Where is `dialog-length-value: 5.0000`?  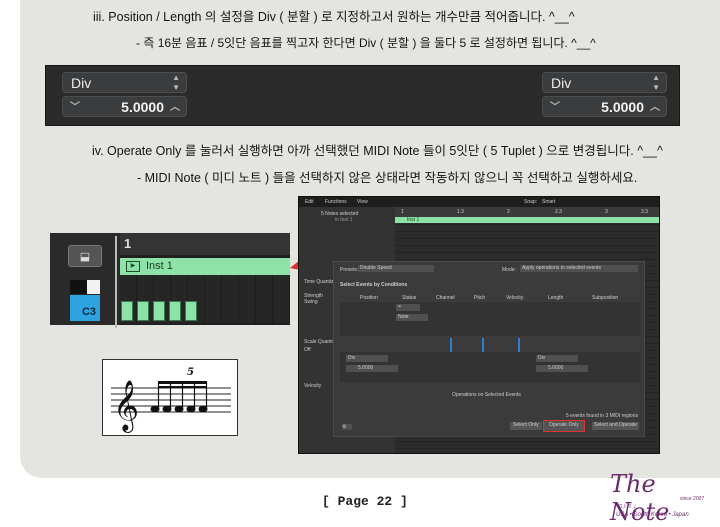 dialog-length-value: 5.0000 is located at coordinates (562, 368).